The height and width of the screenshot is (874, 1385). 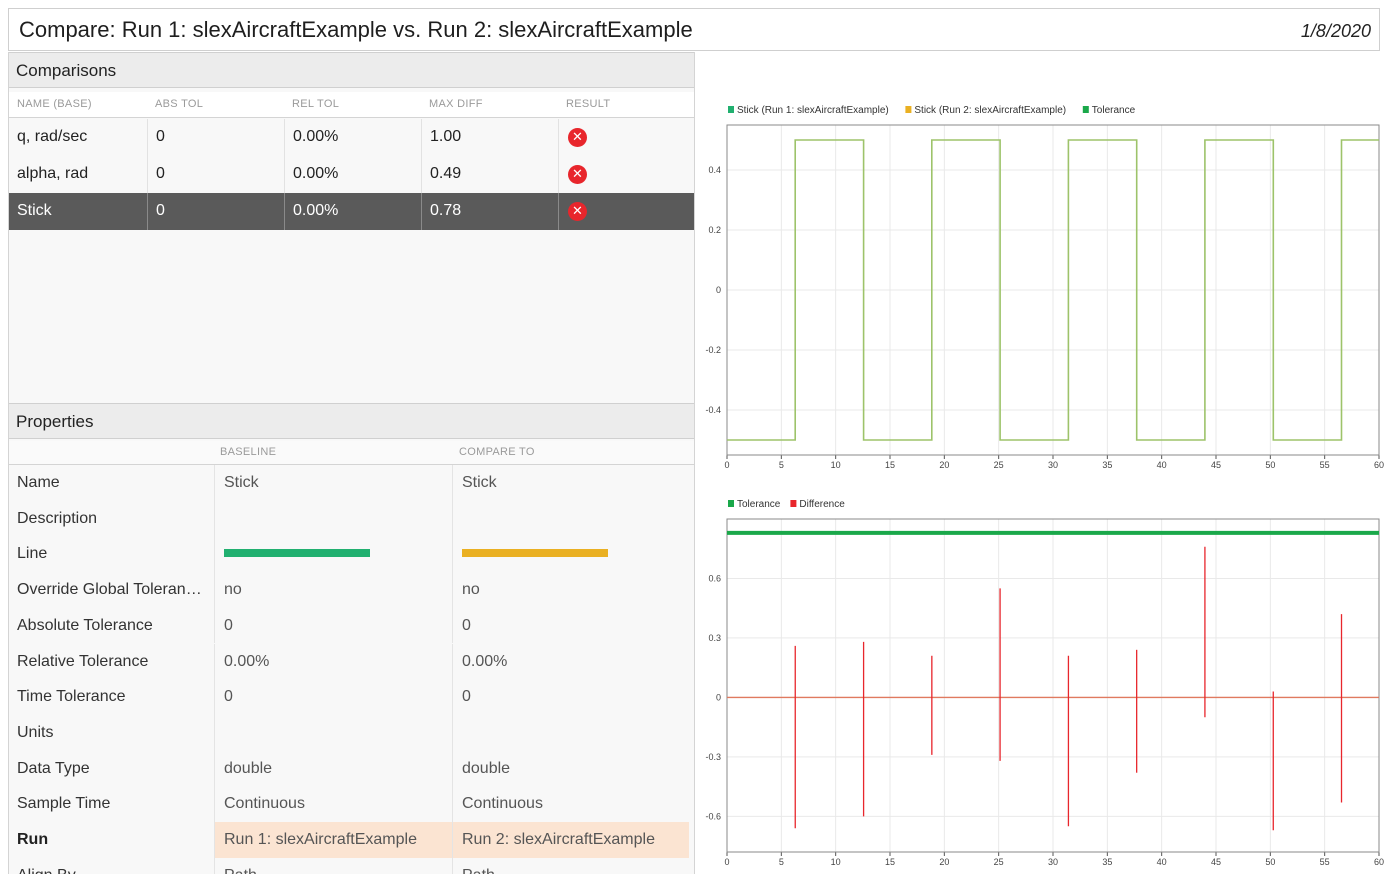 What do you see at coordinates (1162, 465) in the screenshot?
I see `x-tick-label: 40` at bounding box center [1162, 465].